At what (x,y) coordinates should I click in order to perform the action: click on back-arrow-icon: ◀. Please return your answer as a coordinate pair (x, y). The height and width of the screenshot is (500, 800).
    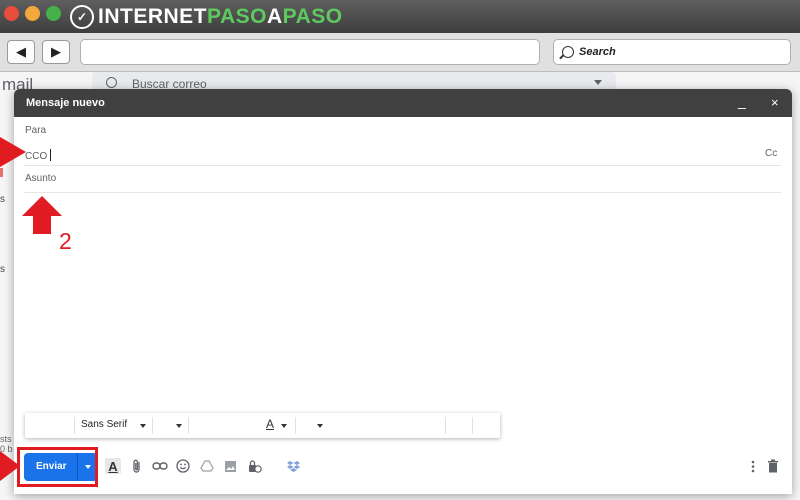
    Looking at the image, I should click on (21, 51).